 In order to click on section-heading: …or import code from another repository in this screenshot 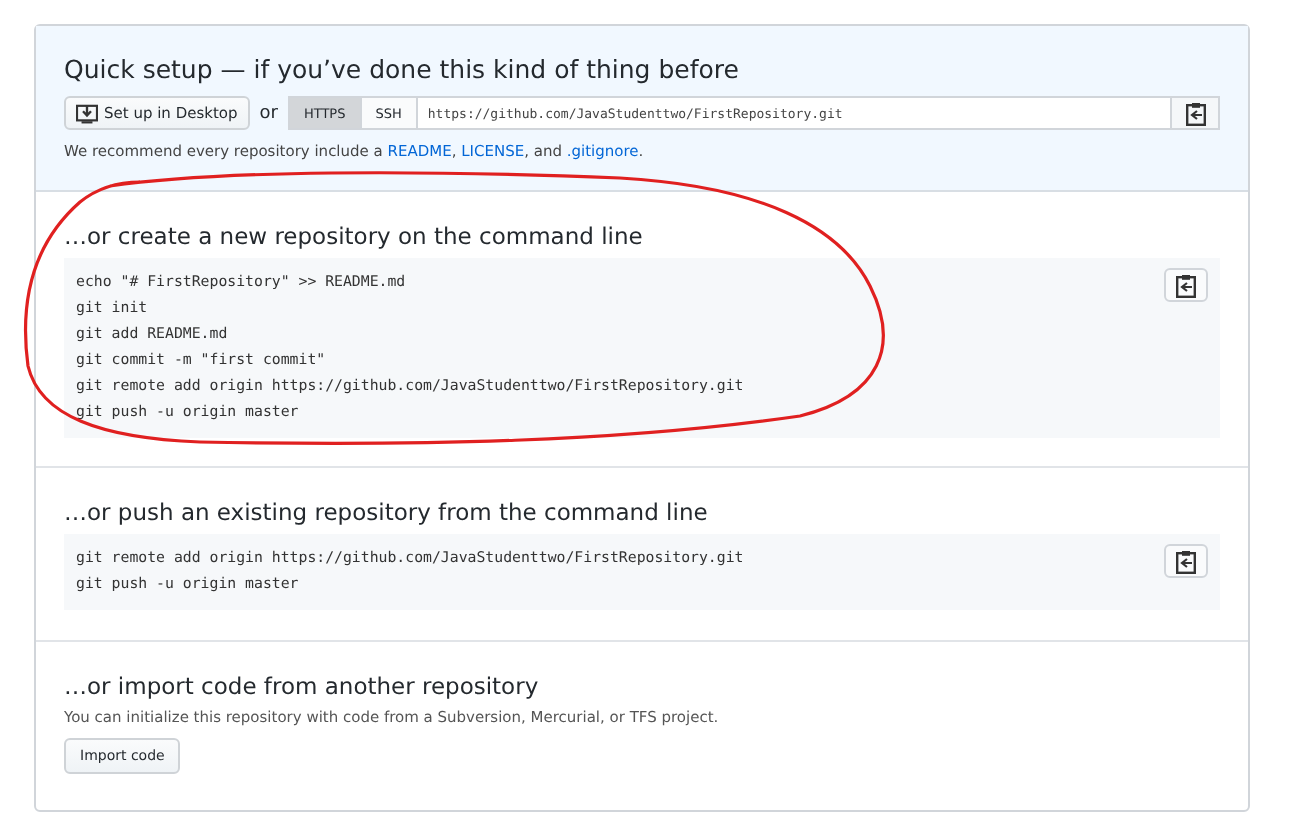, I will do `click(302, 686)`.